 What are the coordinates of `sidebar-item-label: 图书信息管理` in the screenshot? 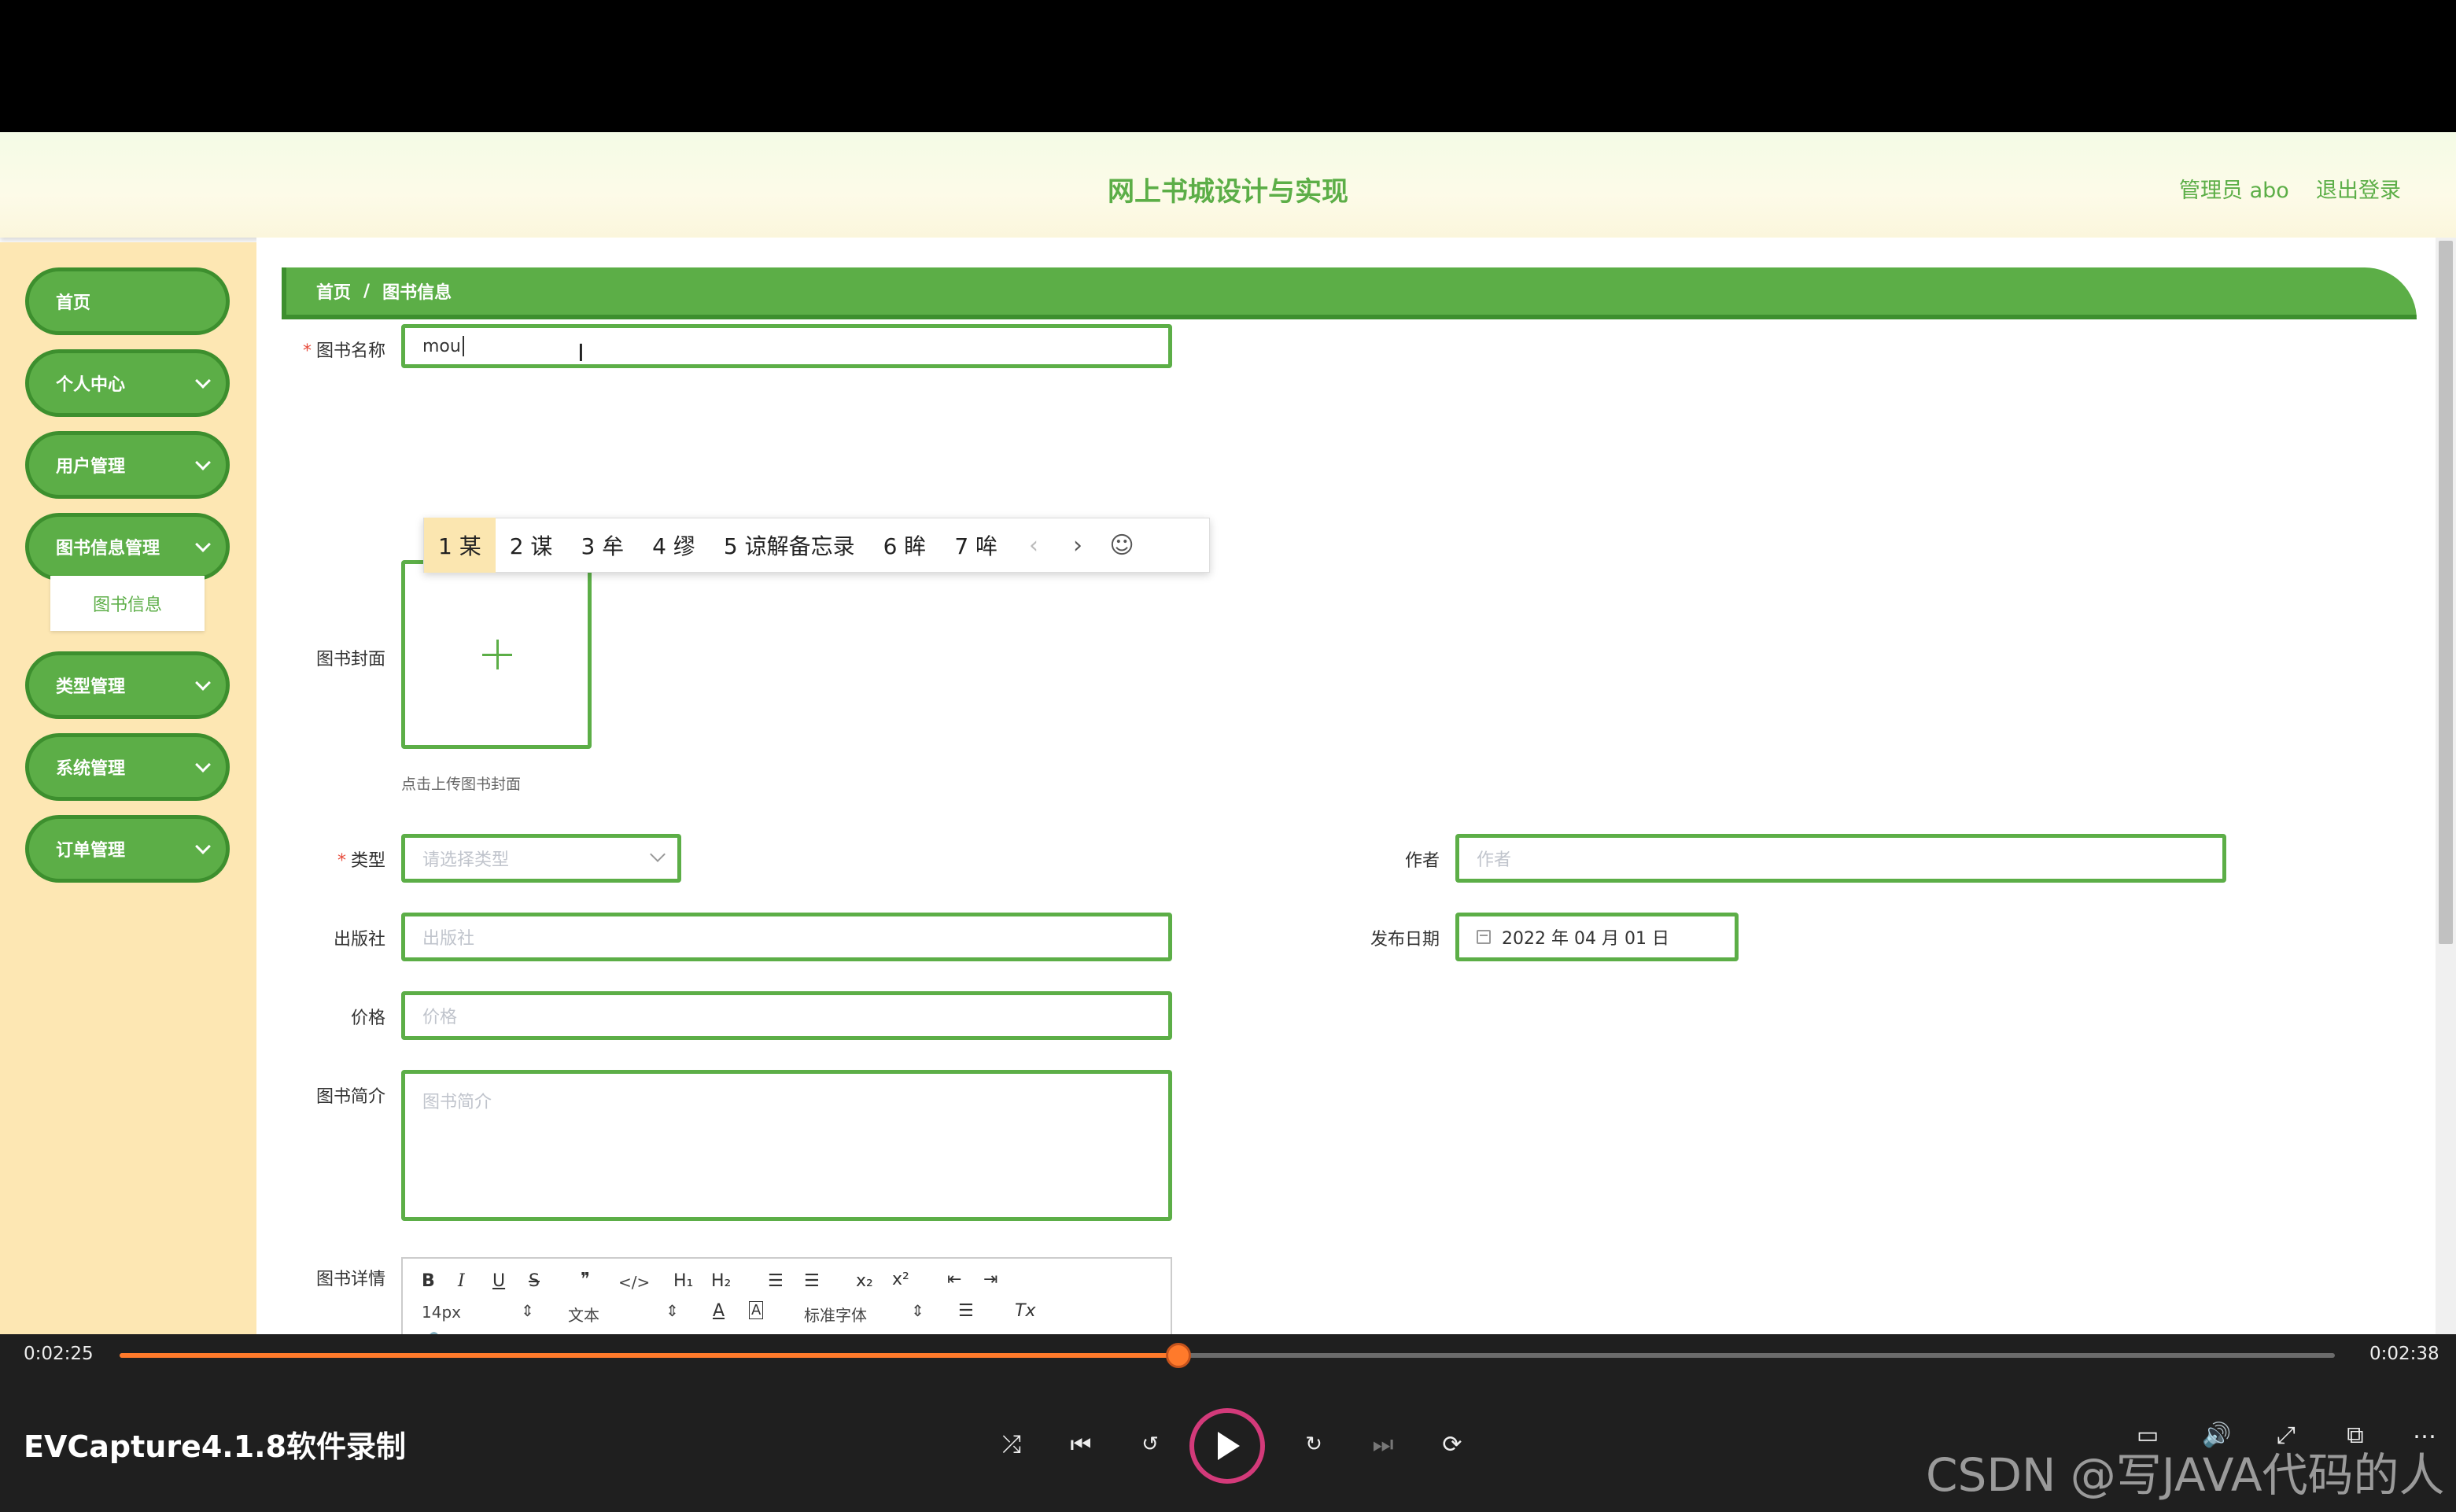 It's located at (108, 549).